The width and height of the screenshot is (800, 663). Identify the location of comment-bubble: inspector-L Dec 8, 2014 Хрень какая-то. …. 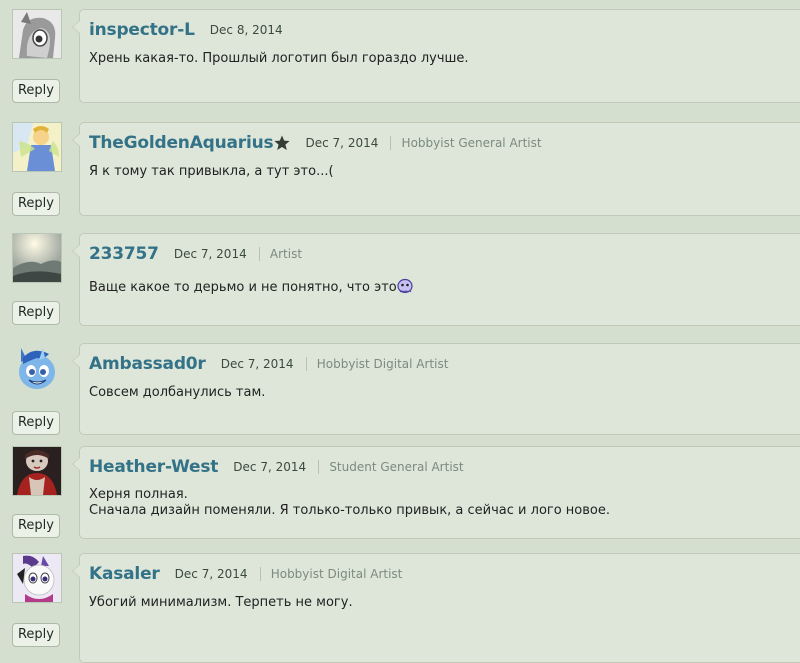
(436, 56).